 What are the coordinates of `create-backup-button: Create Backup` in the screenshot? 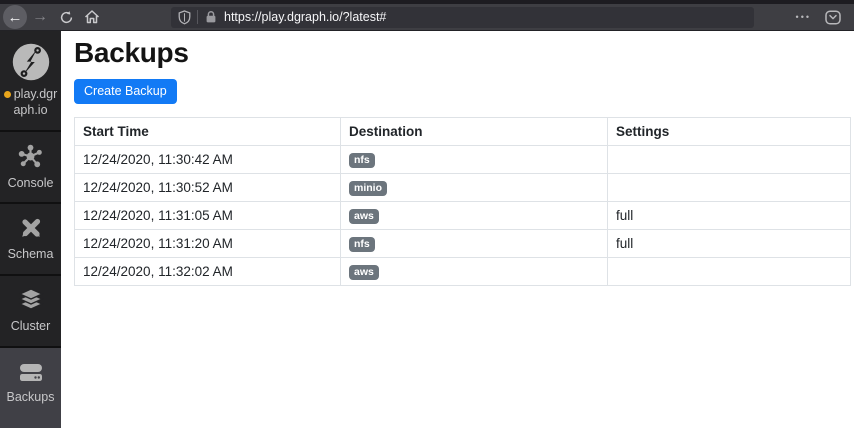 It's located at (125, 91).